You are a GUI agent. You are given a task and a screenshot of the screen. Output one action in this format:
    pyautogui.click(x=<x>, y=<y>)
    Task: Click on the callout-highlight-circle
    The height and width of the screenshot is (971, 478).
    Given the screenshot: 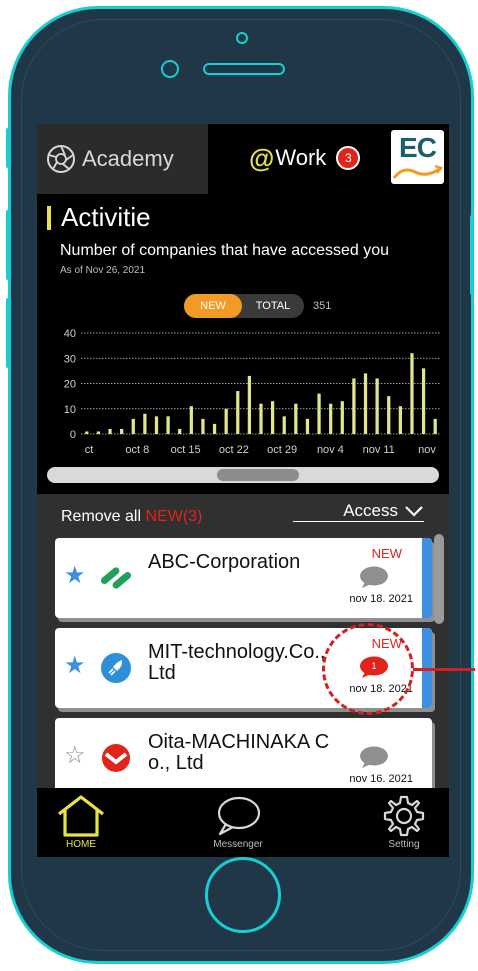 What is the action you would take?
    pyautogui.click(x=368, y=669)
    